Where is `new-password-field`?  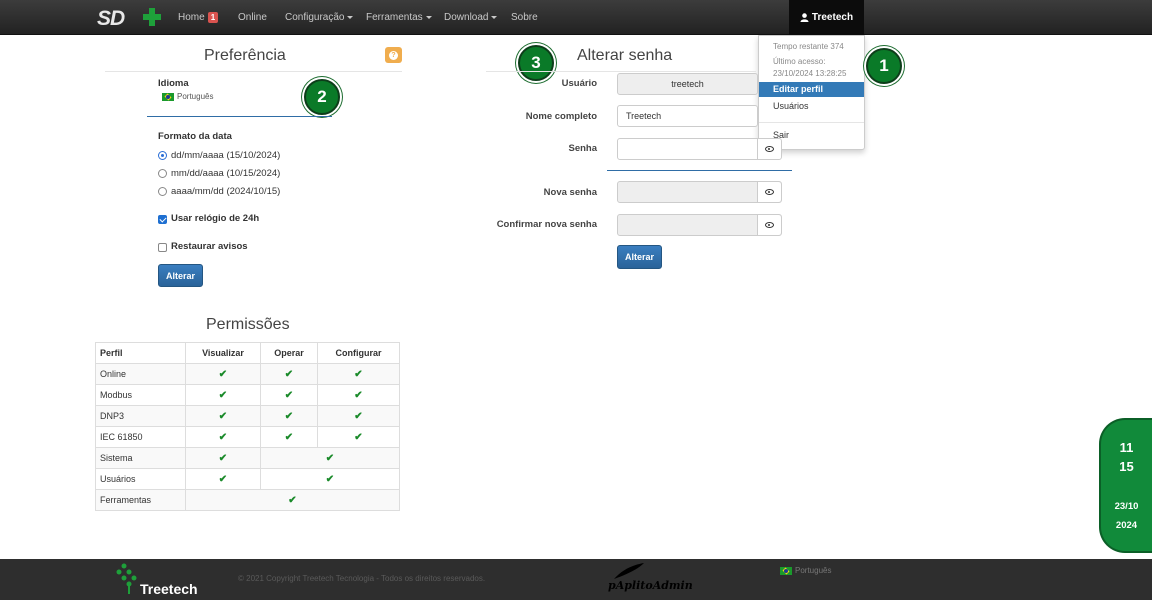
new-password-field is located at coordinates (699, 192).